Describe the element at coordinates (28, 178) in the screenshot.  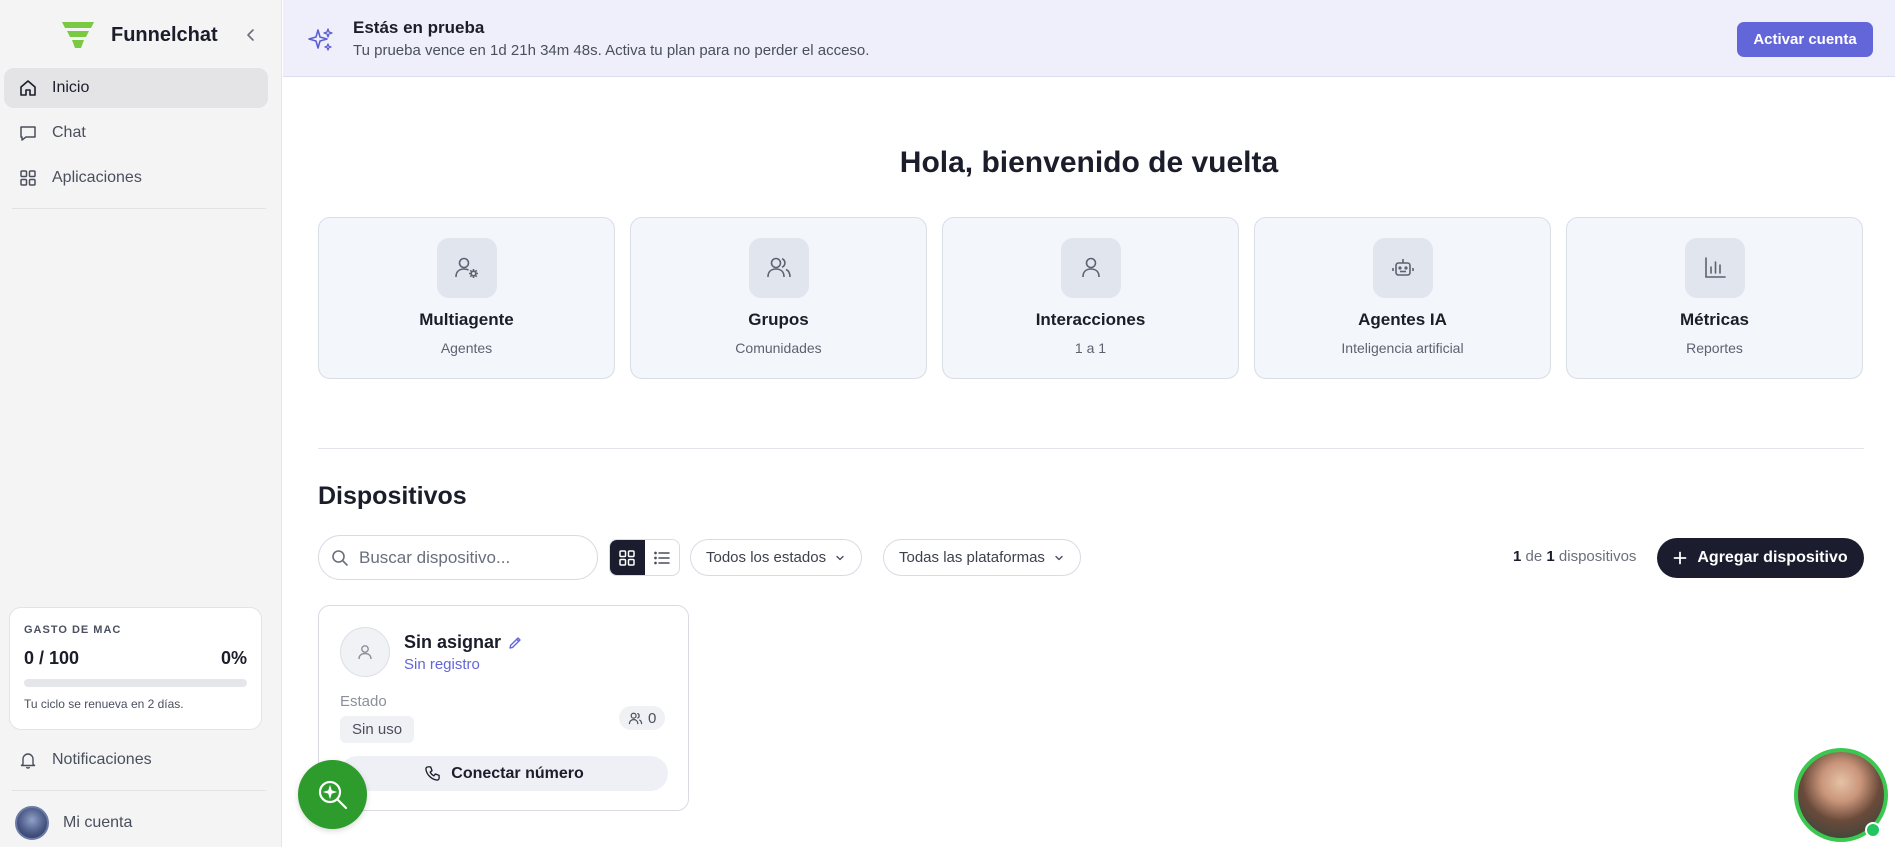
I see `apps-grid-icon` at that location.